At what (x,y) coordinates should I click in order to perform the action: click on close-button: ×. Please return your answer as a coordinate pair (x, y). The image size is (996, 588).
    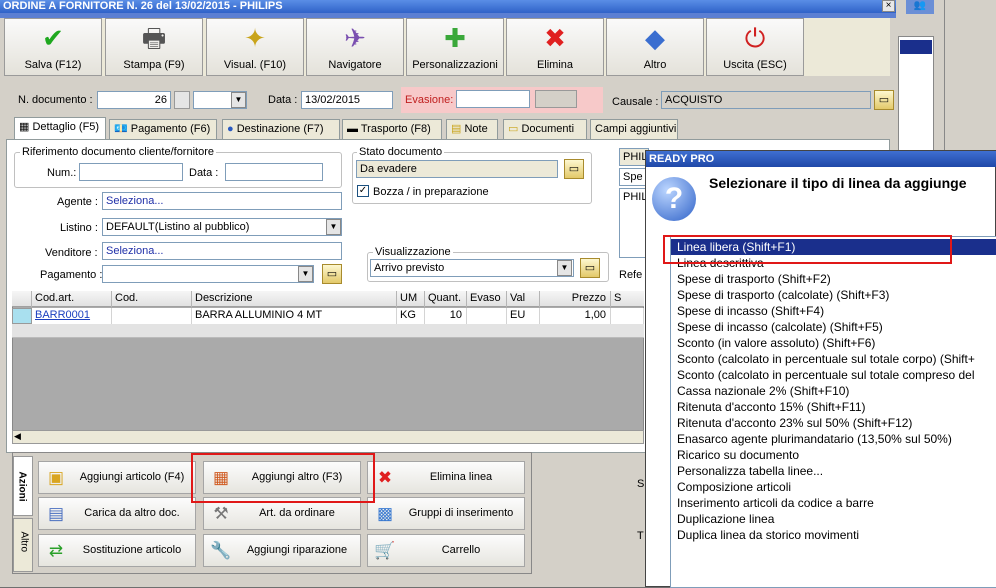
    Looking at the image, I should click on (888, 6).